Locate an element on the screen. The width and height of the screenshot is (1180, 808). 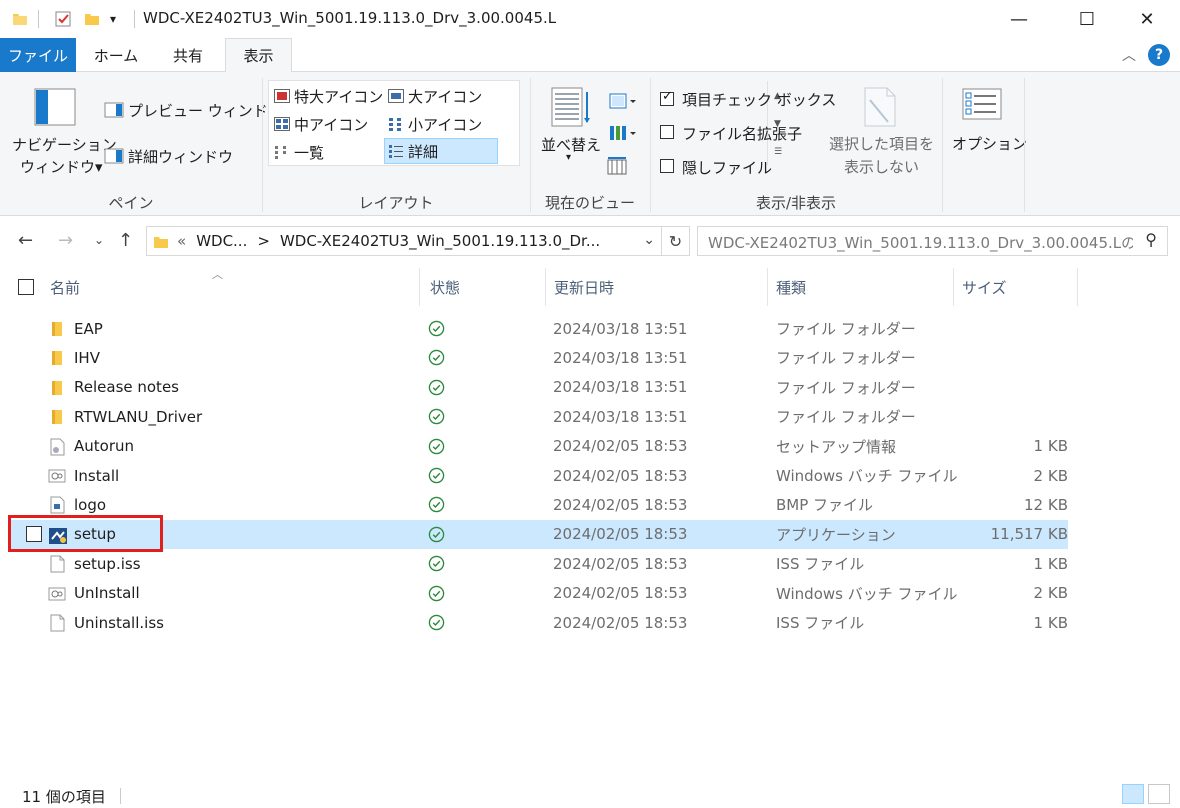
extensions-label: ファイル名拡張子 is located at coordinates (742, 134).